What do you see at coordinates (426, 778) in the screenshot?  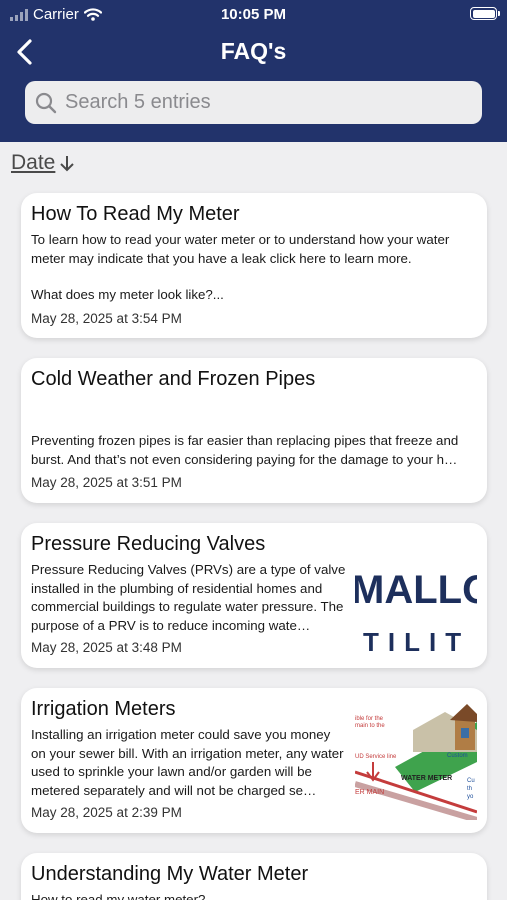 I see `svg-text: WATER METER` at bounding box center [426, 778].